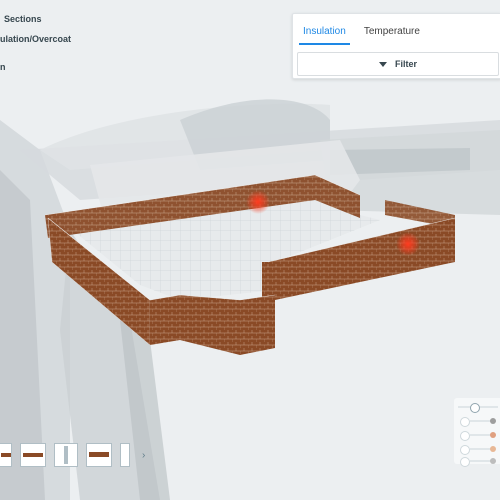 Image resolution: width=500 pixels, height=500 pixels. What do you see at coordinates (3, 67) in the screenshot?
I see `info-label: n` at bounding box center [3, 67].